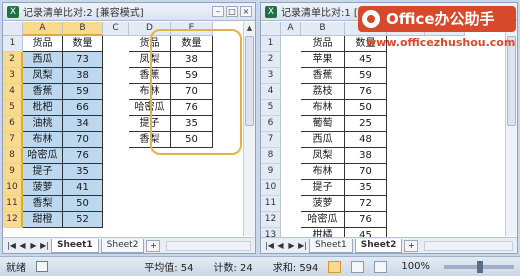 The width and height of the screenshot is (520, 276). Describe the element at coordinates (43, 124) in the screenshot. I see `table-cell: 油桃` at that location.